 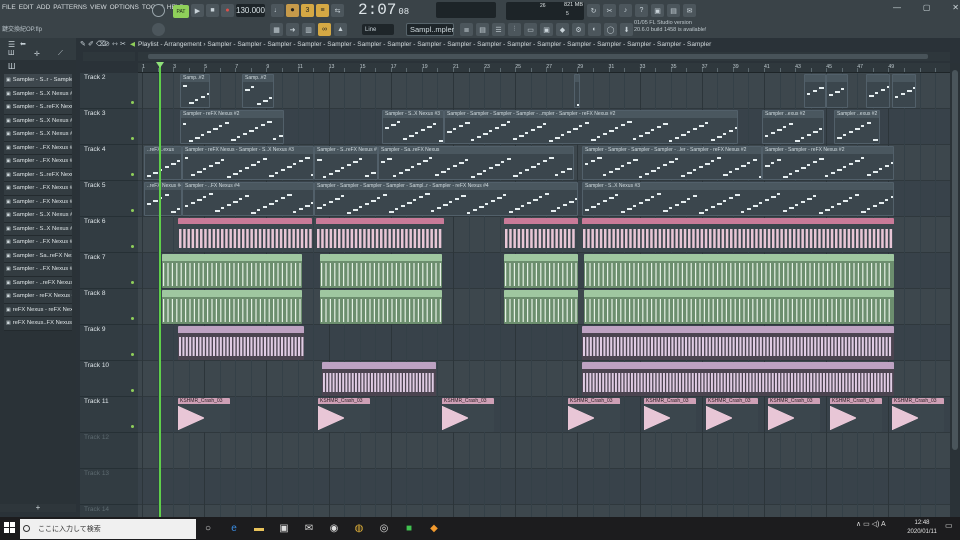 What do you see at coordinates (292, 10) in the screenshot?
I see `wait-input-icon: ⏺` at bounding box center [292, 10].